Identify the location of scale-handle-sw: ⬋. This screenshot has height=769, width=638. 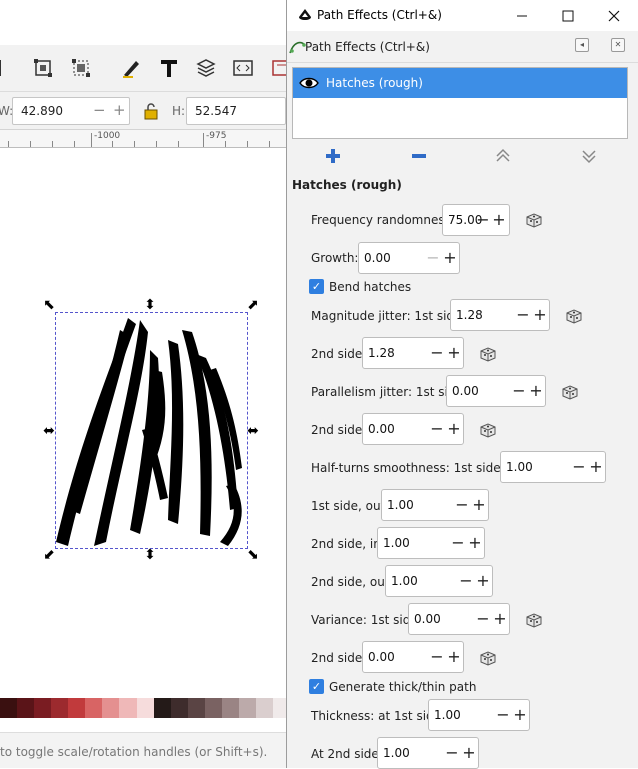
(49, 555).